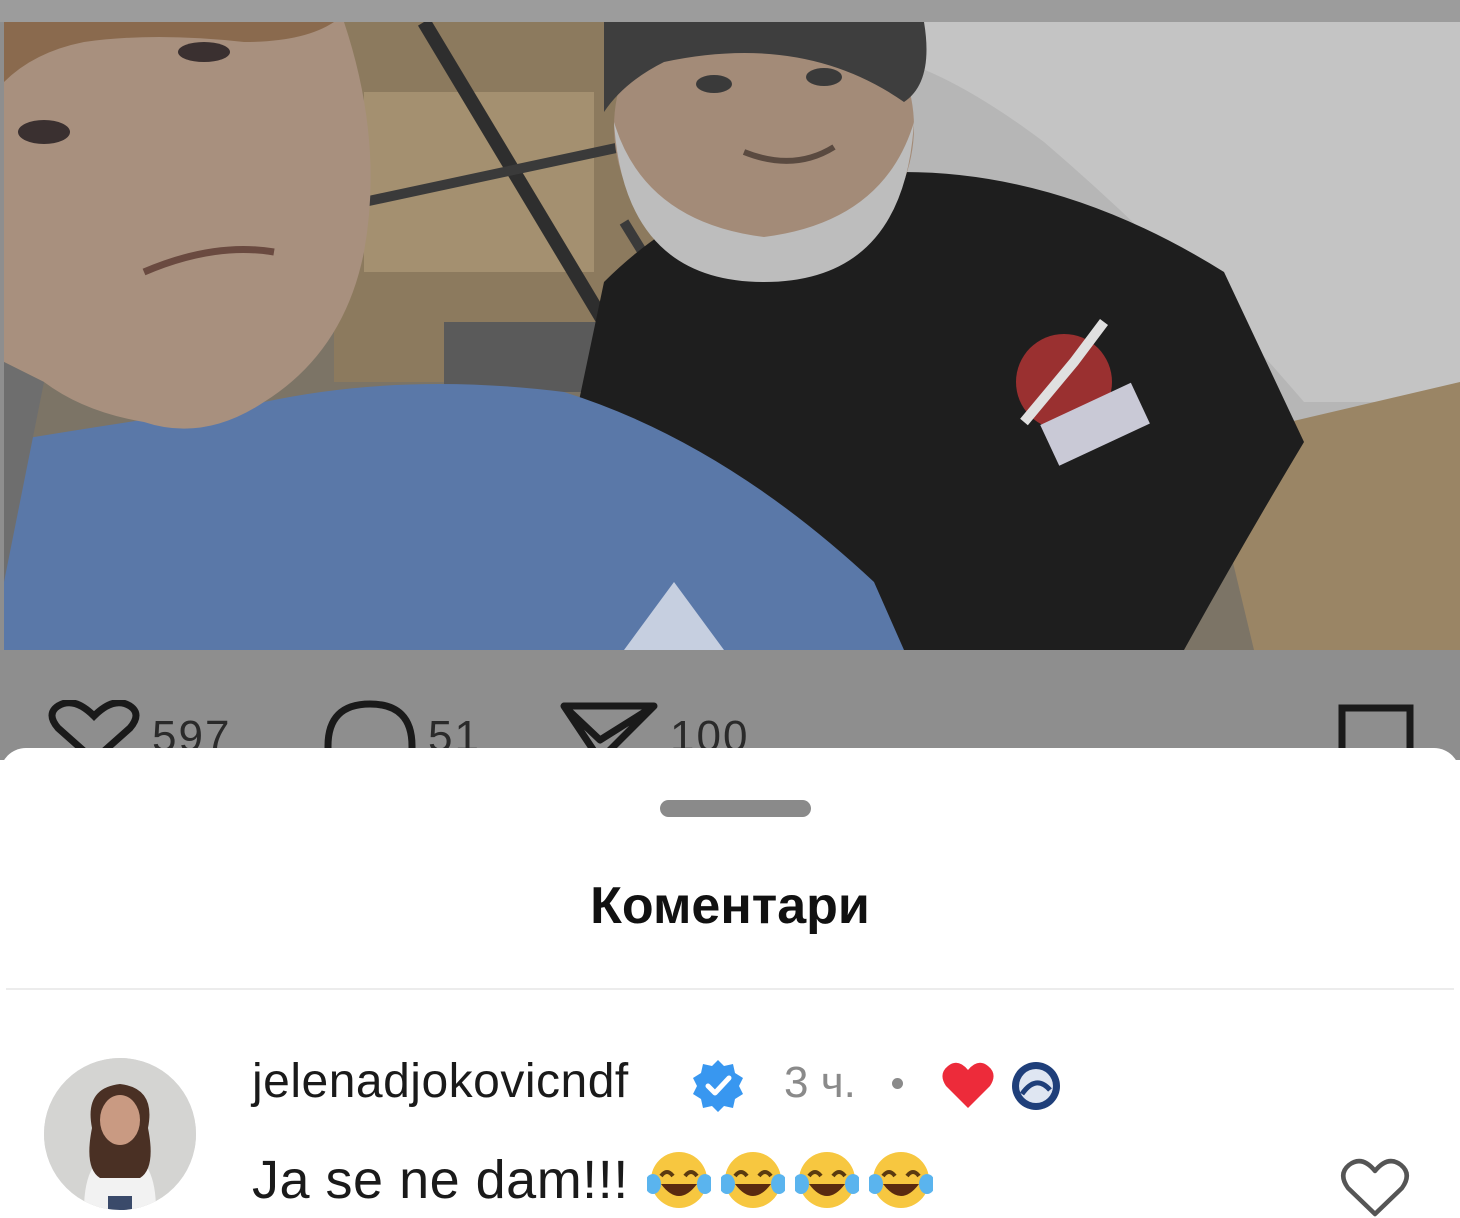 This screenshot has width=1460, height=1218. What do you see at coordinates (730, 989) in the screenshot?
I see `header-divider` at bounding box center [730, 989].